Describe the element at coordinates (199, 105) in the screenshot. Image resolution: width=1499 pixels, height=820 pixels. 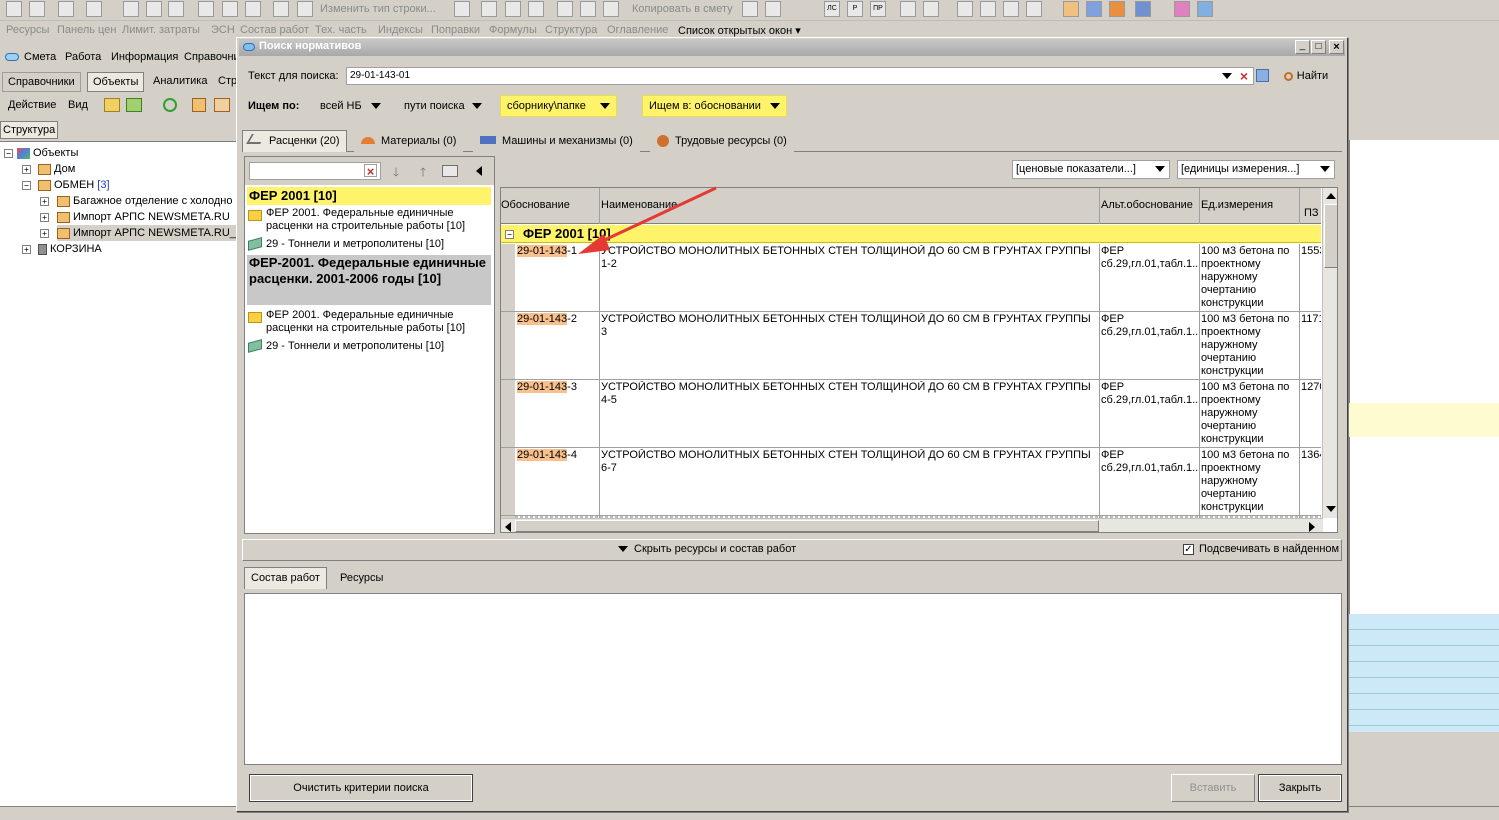
I see `house-icon` at that location.